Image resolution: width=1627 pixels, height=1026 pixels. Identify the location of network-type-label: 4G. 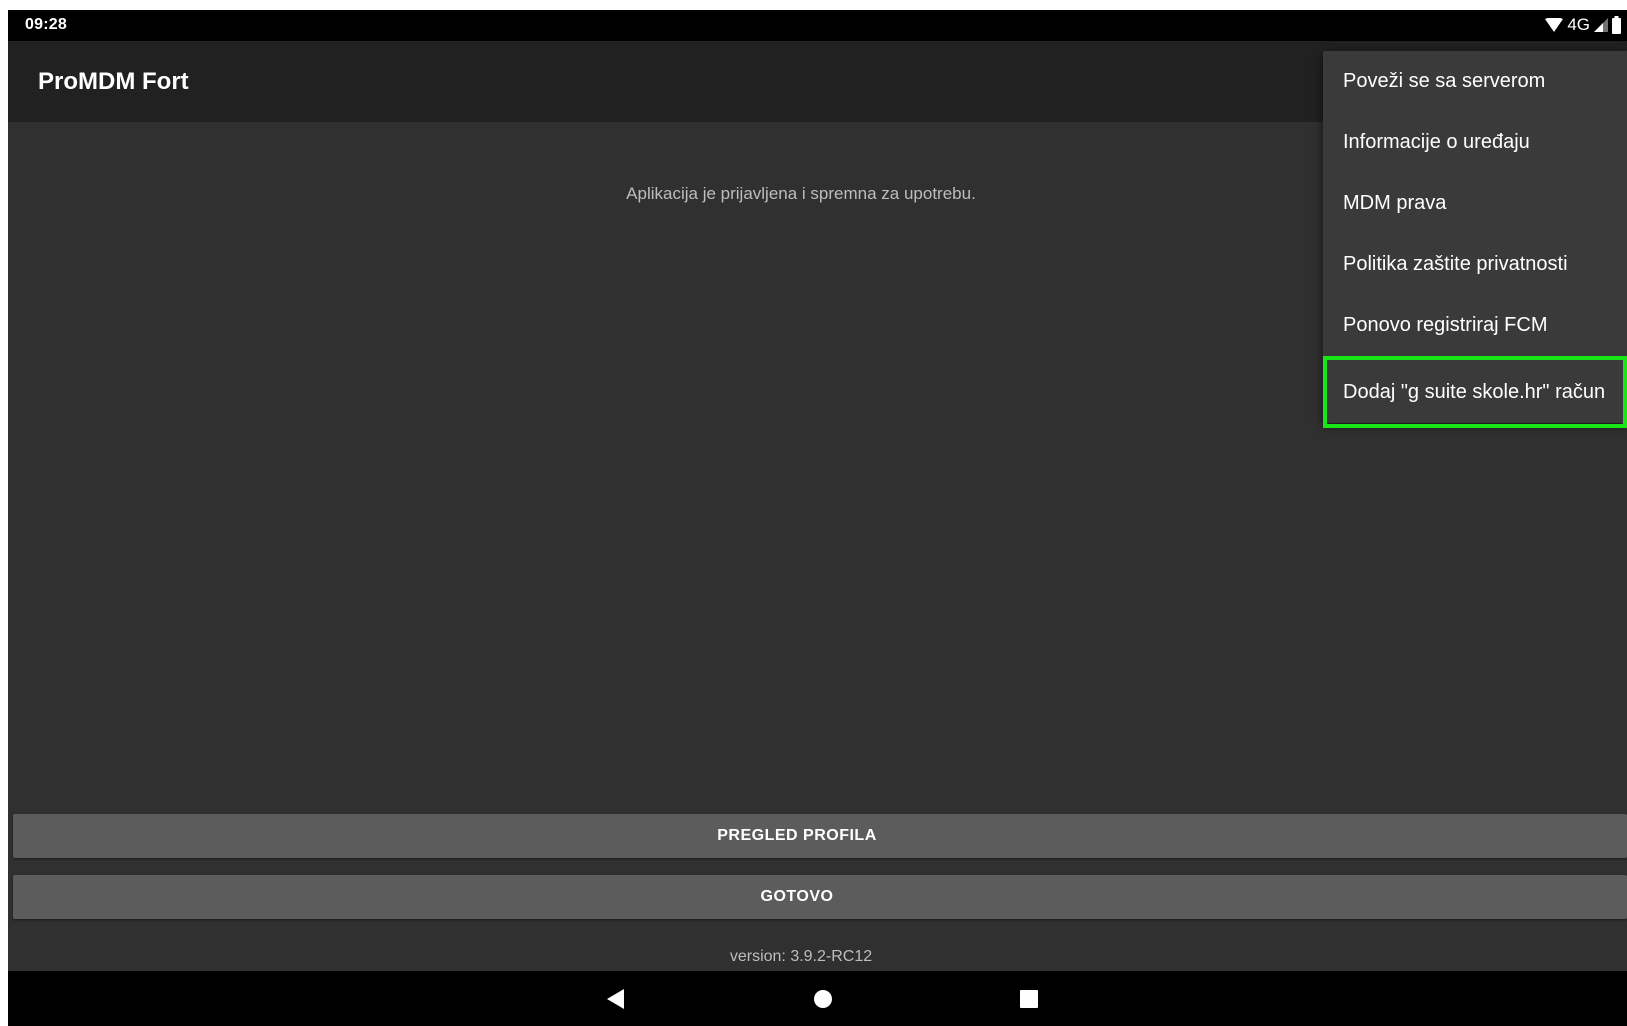
(1578, 24).